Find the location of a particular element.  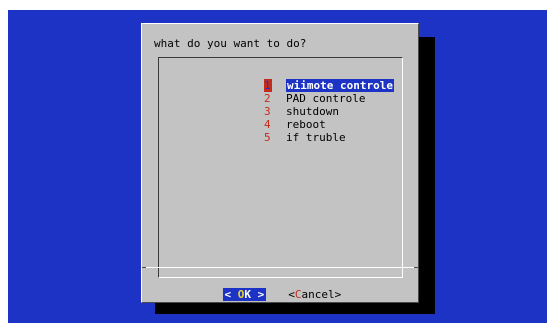

menu-item-tag: 3 is located at coordinates (267, 111).